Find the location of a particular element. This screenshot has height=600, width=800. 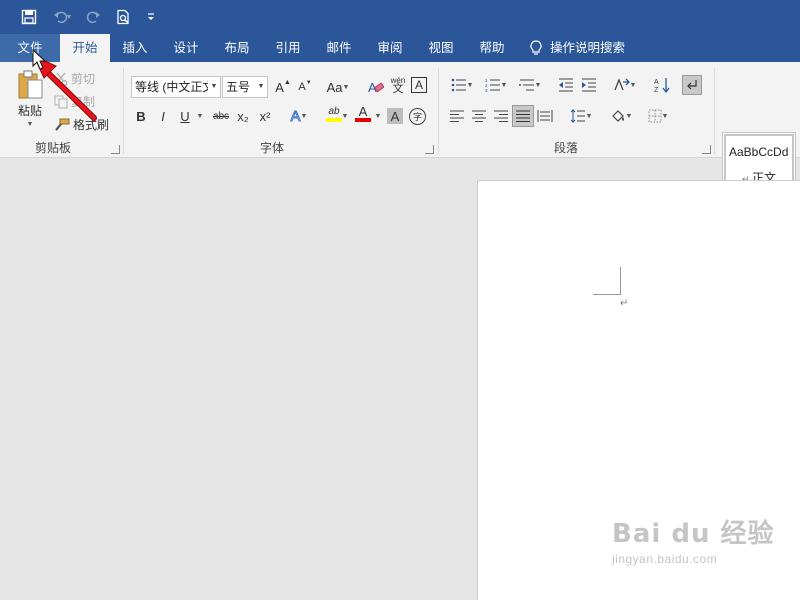

paste-button: 粘贴 ▼ is located at coordinates (30, 99).